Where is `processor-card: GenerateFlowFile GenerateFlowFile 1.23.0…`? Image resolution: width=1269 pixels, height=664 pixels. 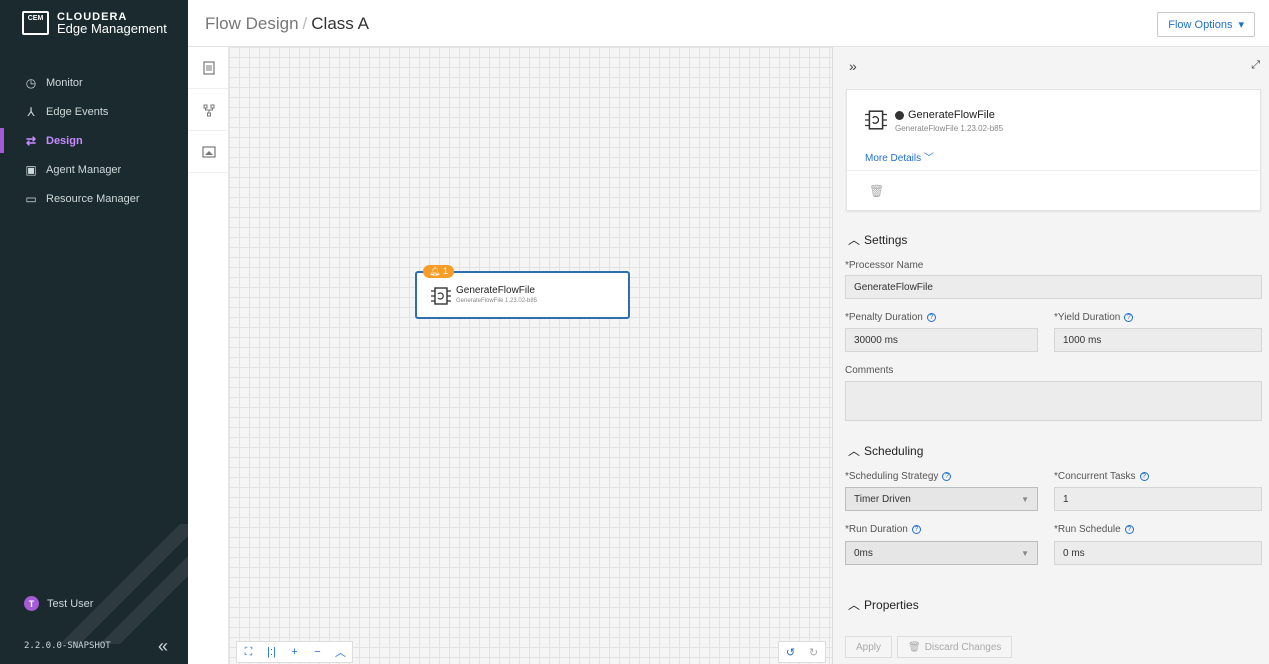
processor-card: GenerateFlowFile GenerateFlowFile 1.23.0… is located at coordinates (1053, 150).